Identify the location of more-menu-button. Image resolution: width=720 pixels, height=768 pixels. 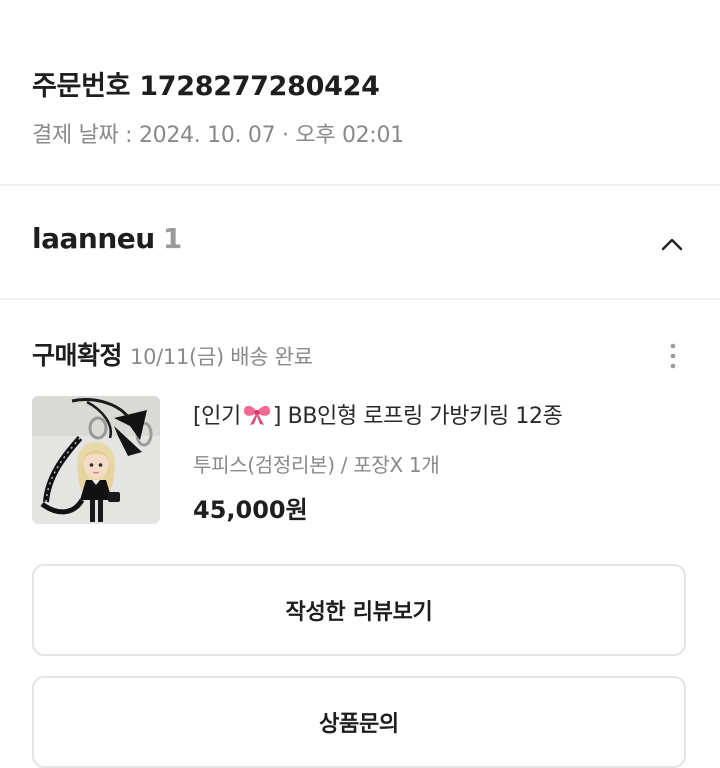
(673, 356).